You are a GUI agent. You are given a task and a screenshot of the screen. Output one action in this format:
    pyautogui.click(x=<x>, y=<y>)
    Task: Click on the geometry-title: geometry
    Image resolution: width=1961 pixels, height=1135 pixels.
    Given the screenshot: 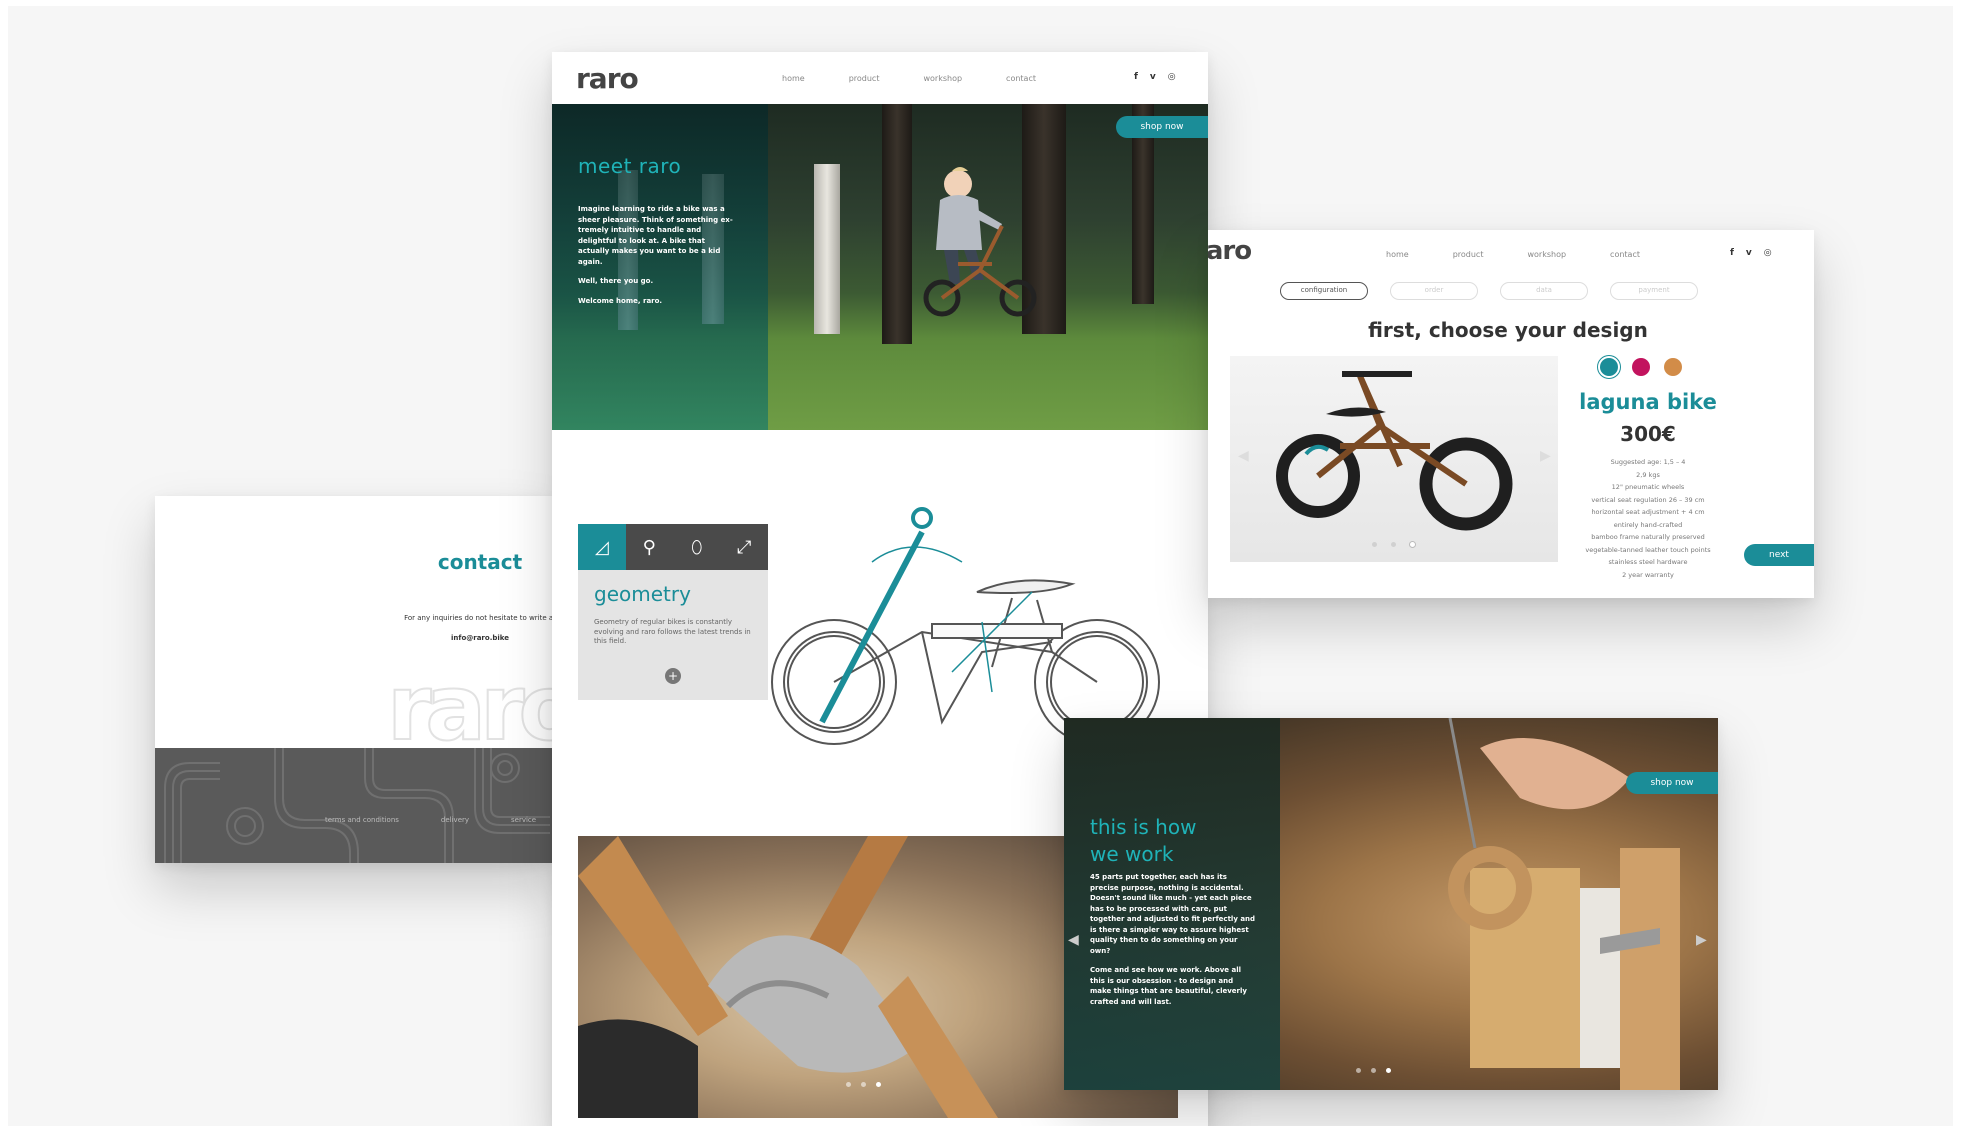 What is the action you would take?
    pyautogui.click(x=642, y=594)
    